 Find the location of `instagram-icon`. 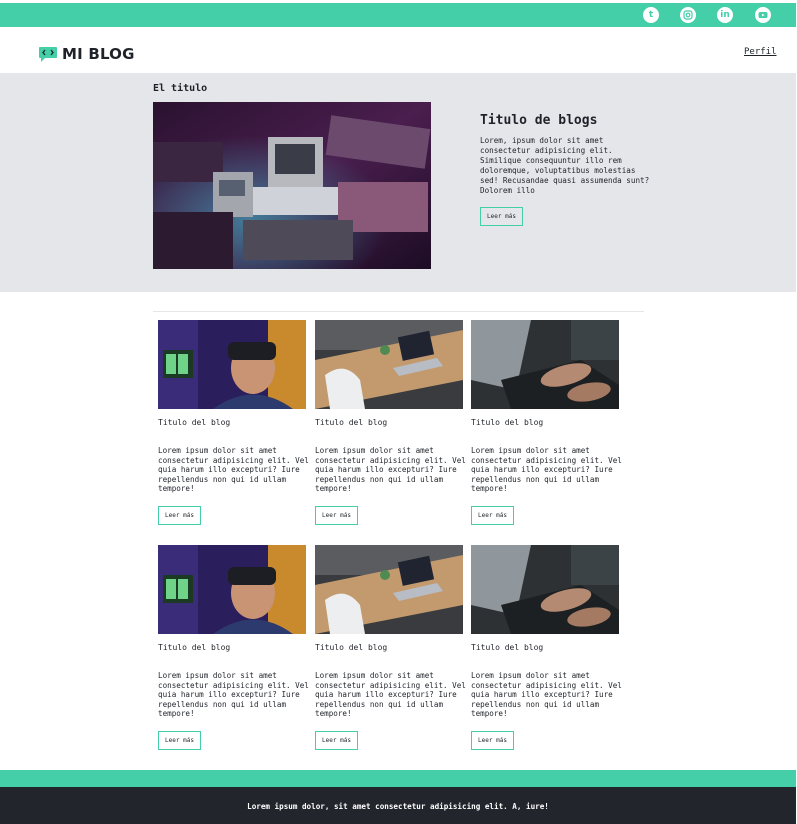

instagram-icon is located at coordinates (688, 15).